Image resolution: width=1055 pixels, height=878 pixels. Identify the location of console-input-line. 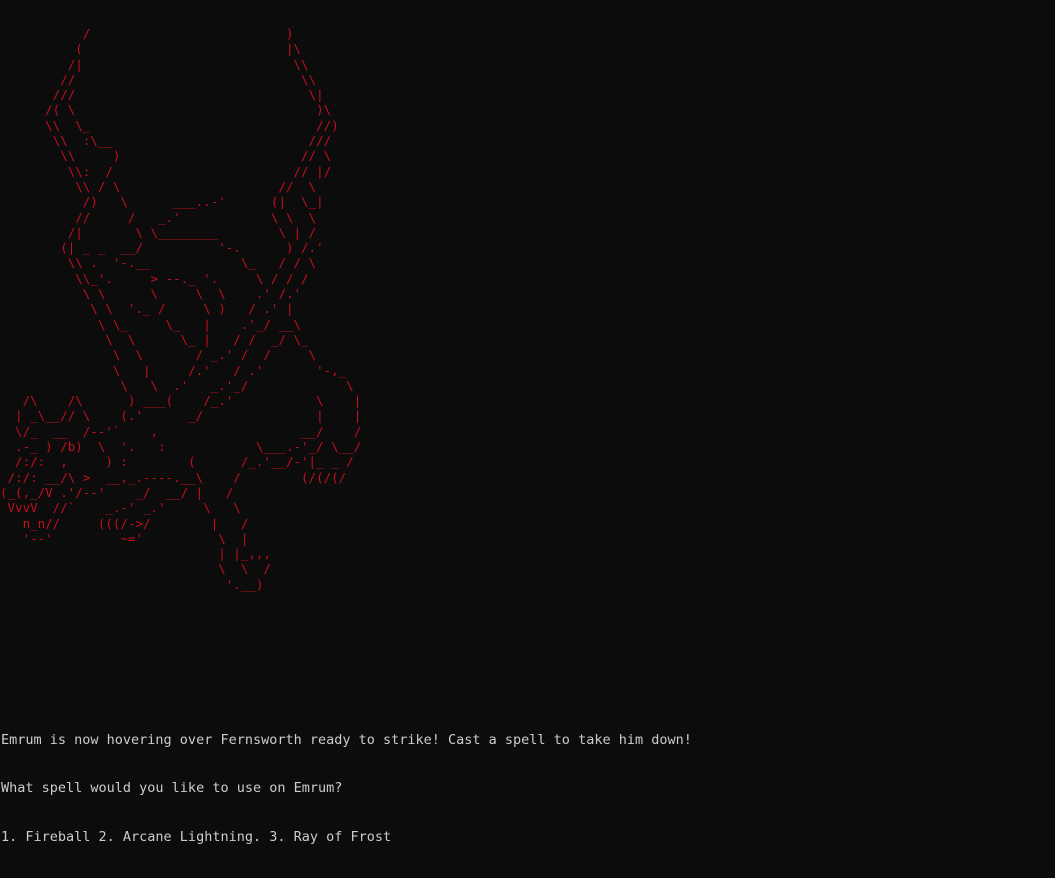
(5, 758).